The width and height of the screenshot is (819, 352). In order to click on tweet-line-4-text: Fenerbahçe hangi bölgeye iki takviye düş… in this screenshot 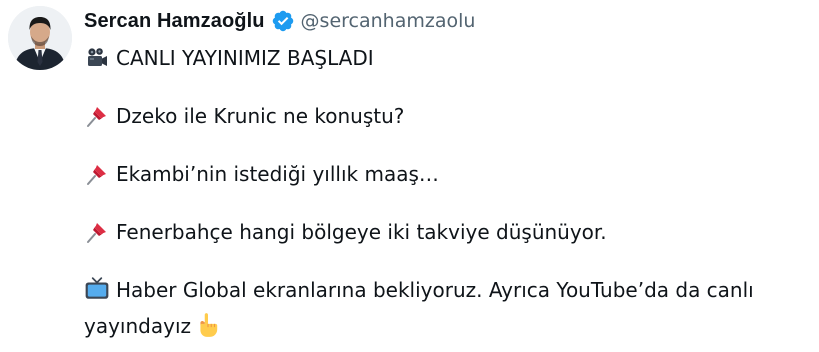, I will do `click(361, 232)`.